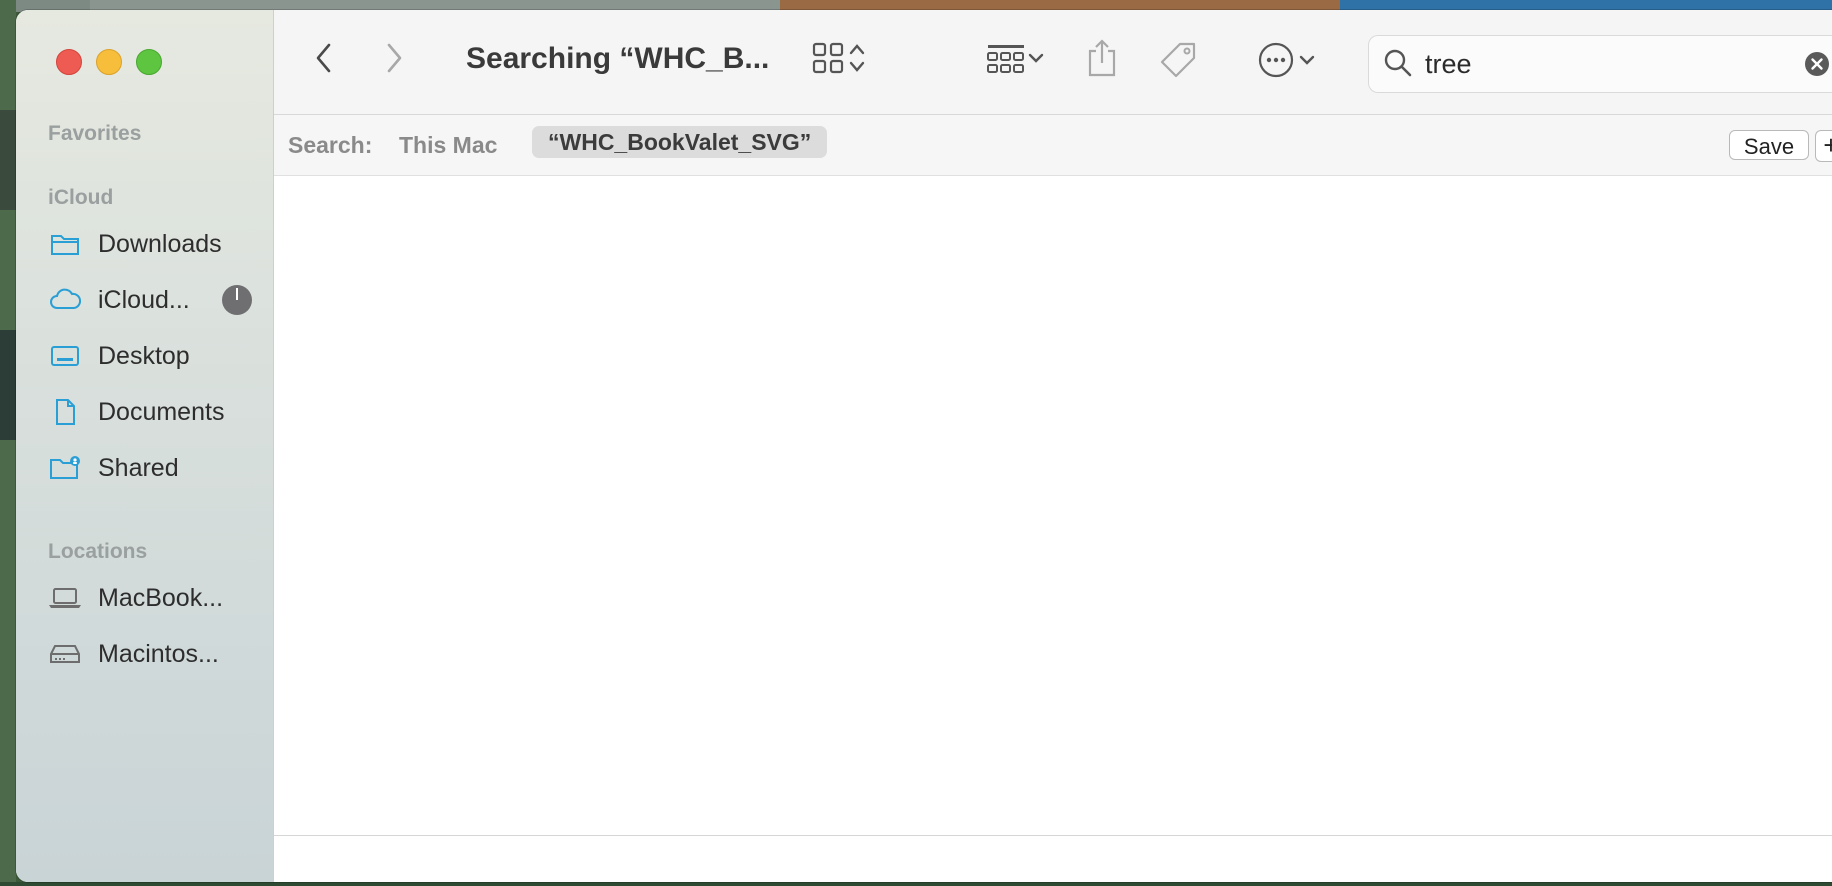 The image size is (1832, 886). What do you see at coordinates (1398, 65) in the screenshot?
I see `search-icon` at bounding box center [1398, 65].